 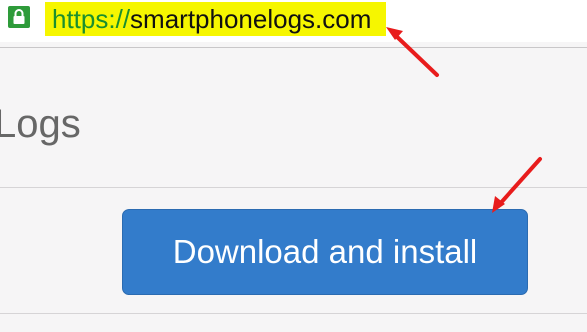 I want to click on address-bar: https://smartphonelogs.com, so click(x=293, y=21).